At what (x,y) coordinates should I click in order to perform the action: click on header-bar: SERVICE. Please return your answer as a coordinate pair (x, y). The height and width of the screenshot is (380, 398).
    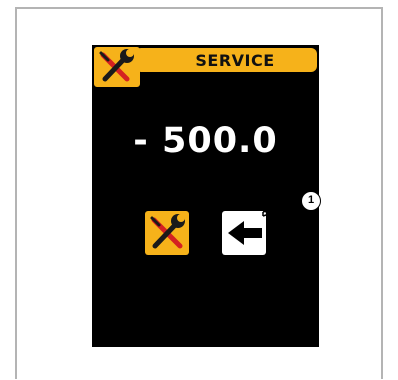
    Looking at the image, I should click on (205, 66).